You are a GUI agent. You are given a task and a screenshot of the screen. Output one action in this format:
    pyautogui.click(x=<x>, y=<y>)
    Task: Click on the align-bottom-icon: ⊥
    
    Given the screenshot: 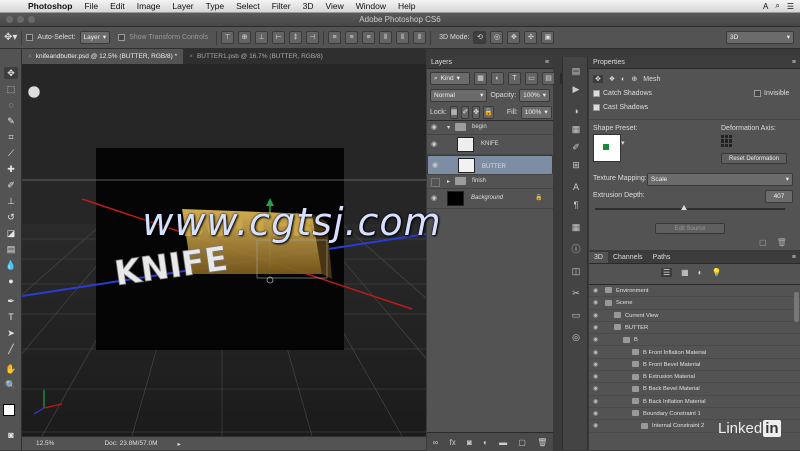 What is the action you would take?
    pyautogui.click(x=262, y=37)
    